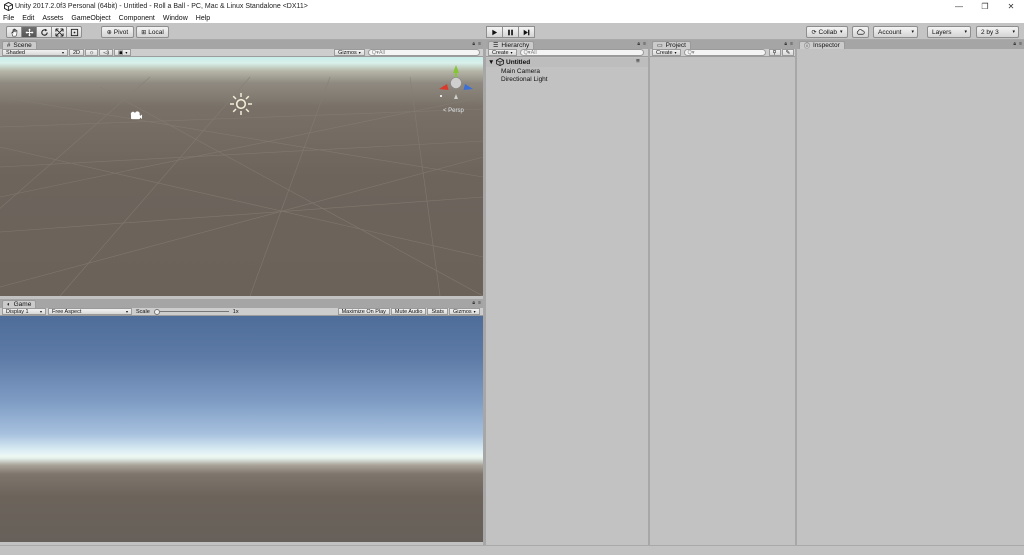 This screenshot has height=555, width=1024. What do you see at coordinates (106, 52) in the screenshot?
I see `audio-toggle: ◅)` at bounding box center [106, 52].